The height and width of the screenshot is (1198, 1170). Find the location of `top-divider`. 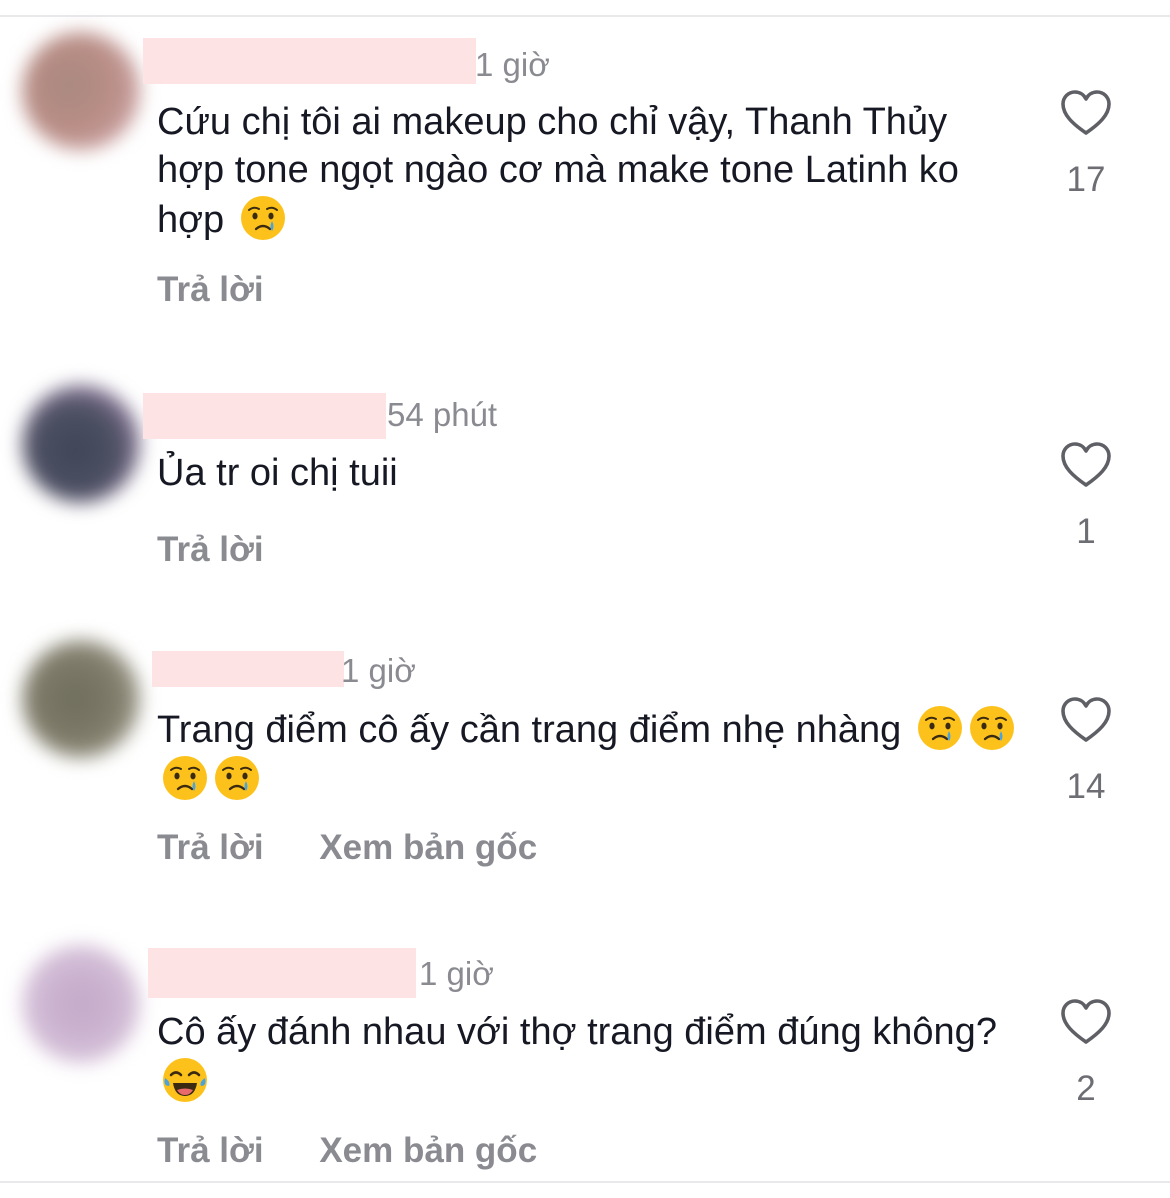

top-divider is located at coordinates (585, 16).